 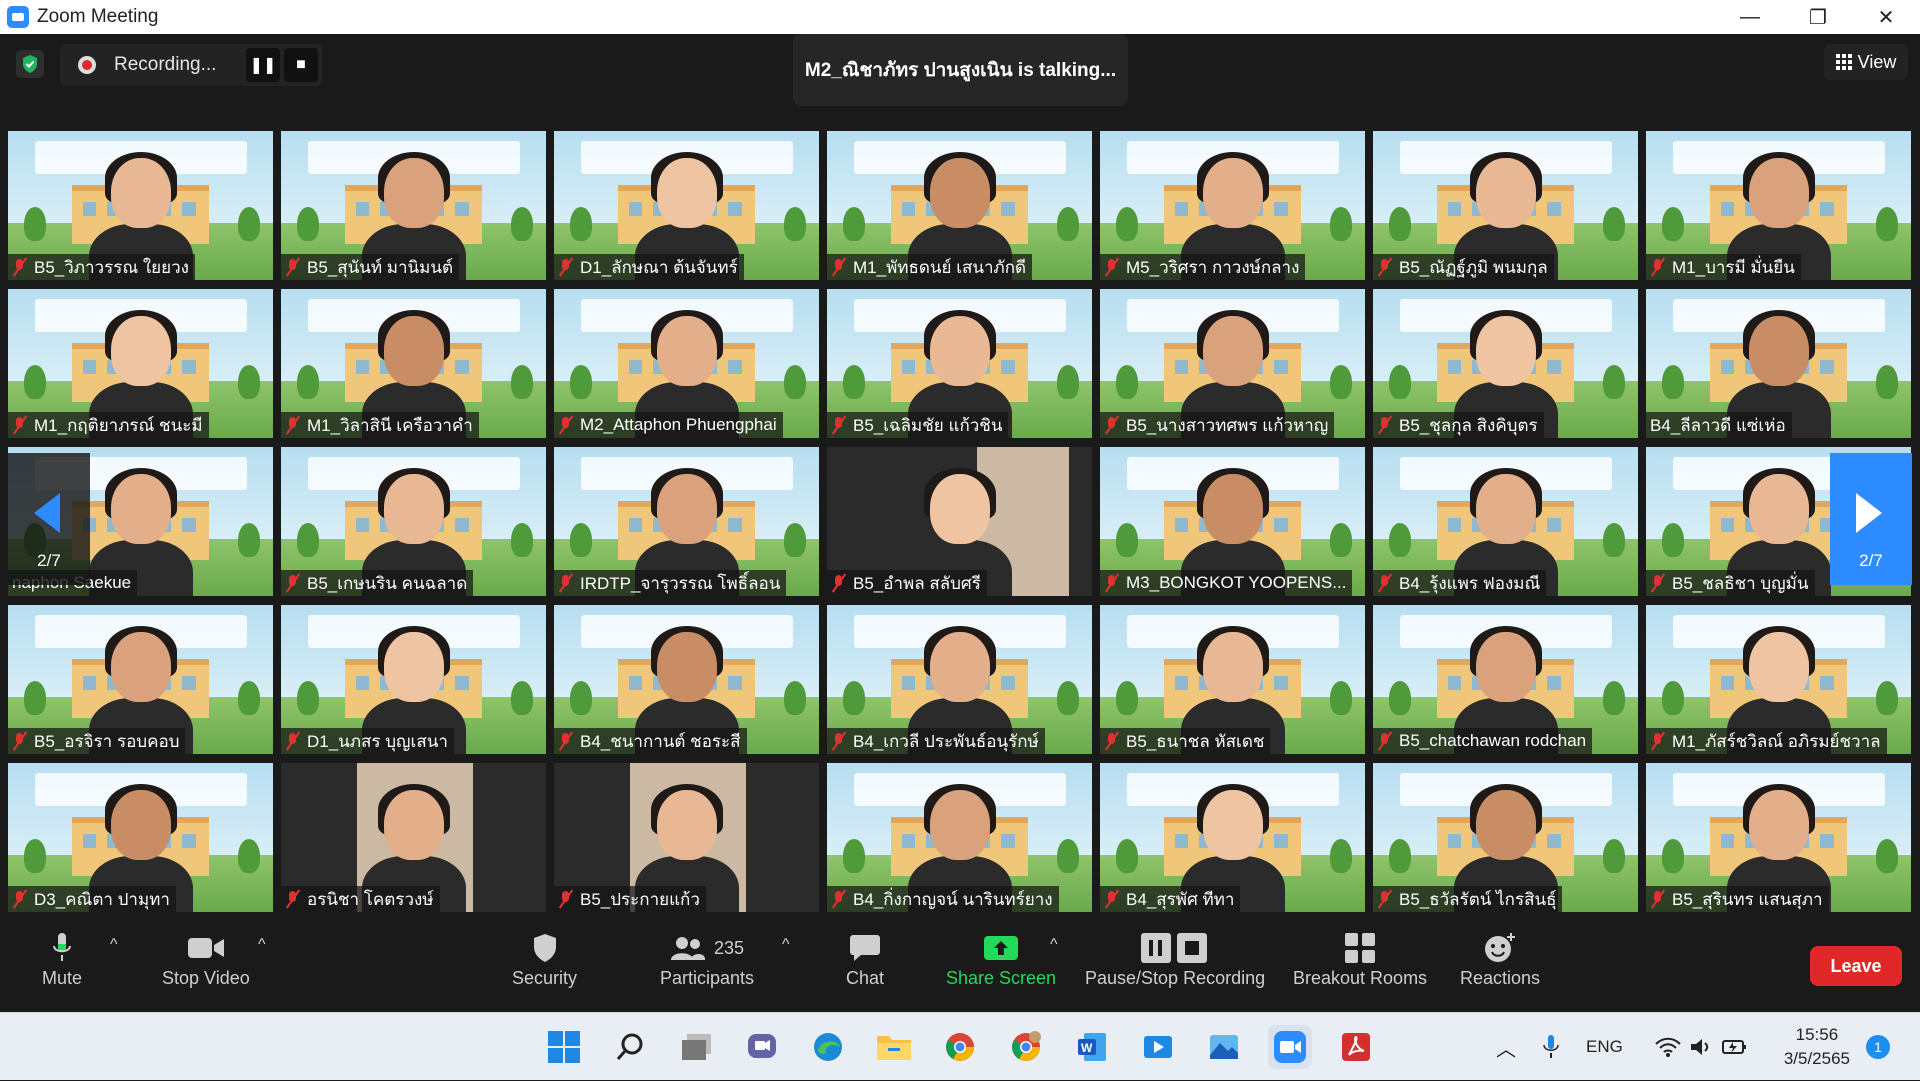 What do you see at coordinates (413, 837) in the screenshot?
I see `participant-tile: อรนิชา โคตรวงษ์` at bounding box center [413, 837].